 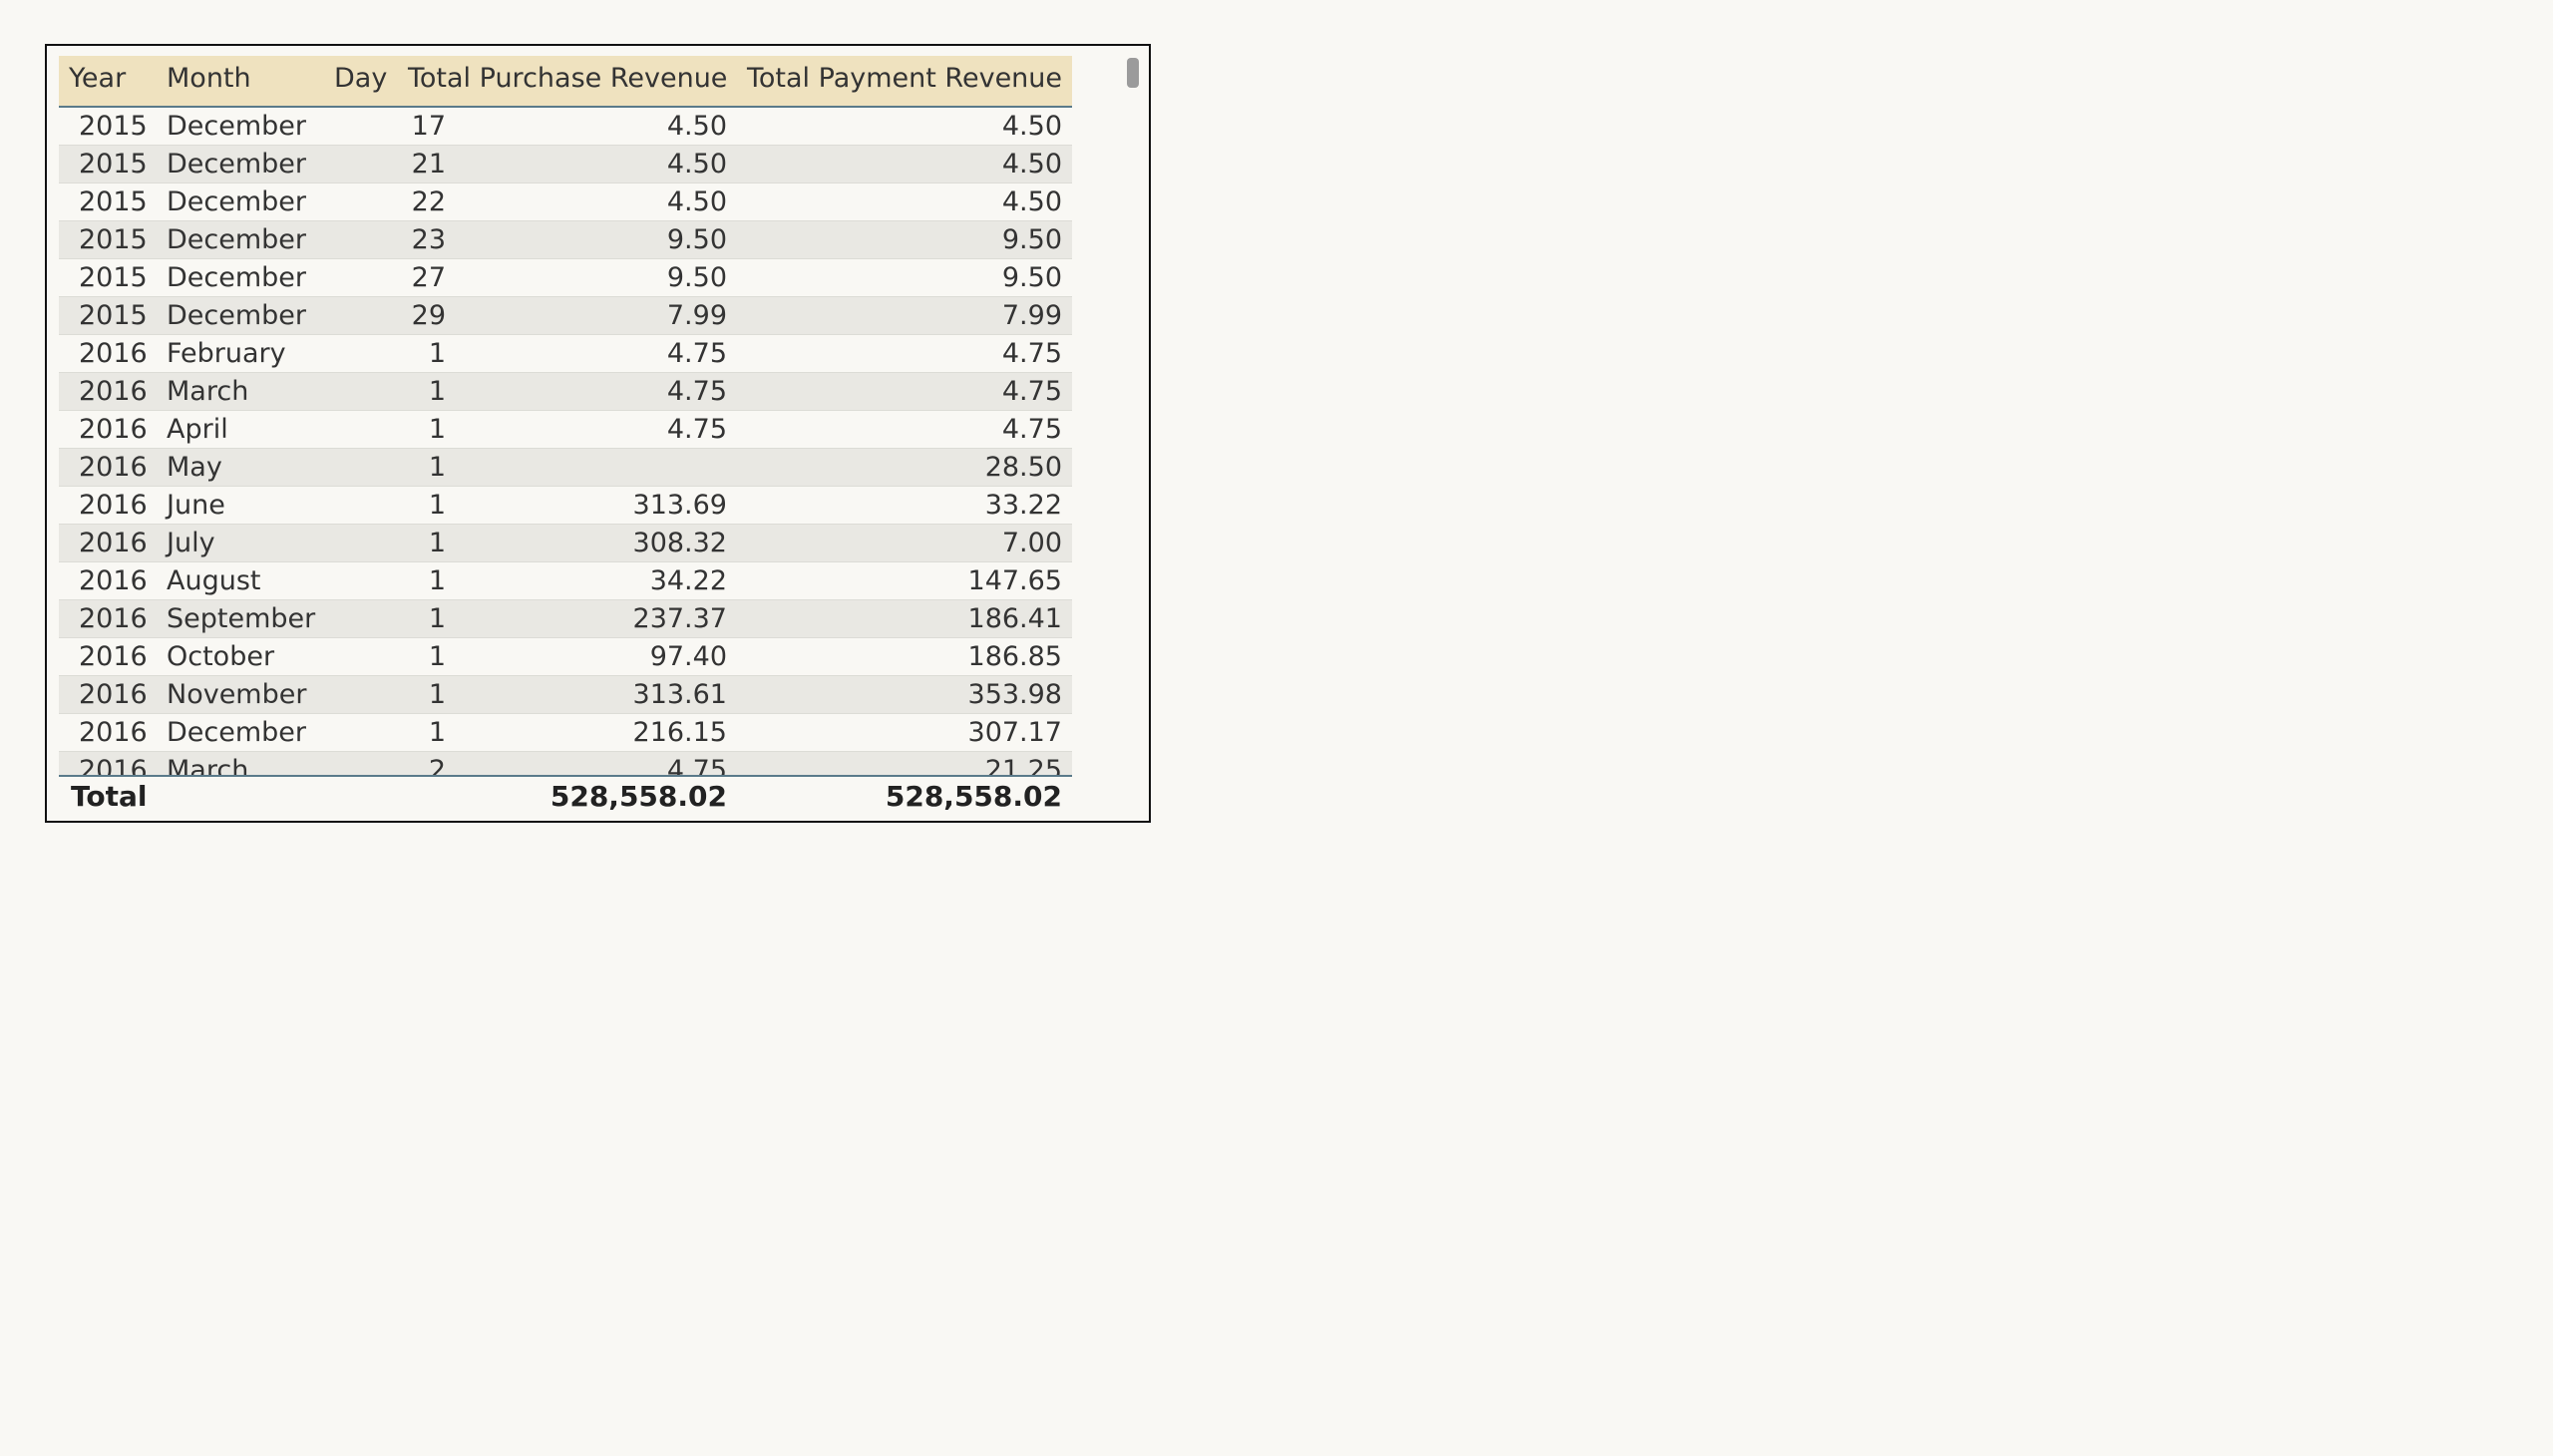 I want to click on table-row: 2016 February 1 4.75 4.75, so click(x=566, y=354).